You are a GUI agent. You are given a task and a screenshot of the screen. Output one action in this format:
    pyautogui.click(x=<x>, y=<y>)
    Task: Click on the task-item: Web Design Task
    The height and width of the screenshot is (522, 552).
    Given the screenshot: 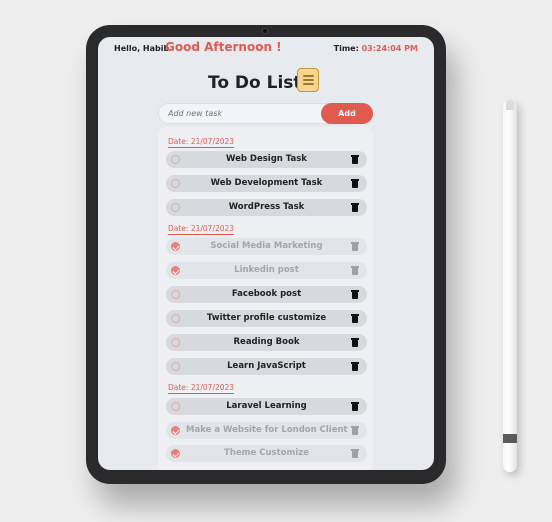 What is the action you would take?
    pyautogui.click(x=266, y=159)
    